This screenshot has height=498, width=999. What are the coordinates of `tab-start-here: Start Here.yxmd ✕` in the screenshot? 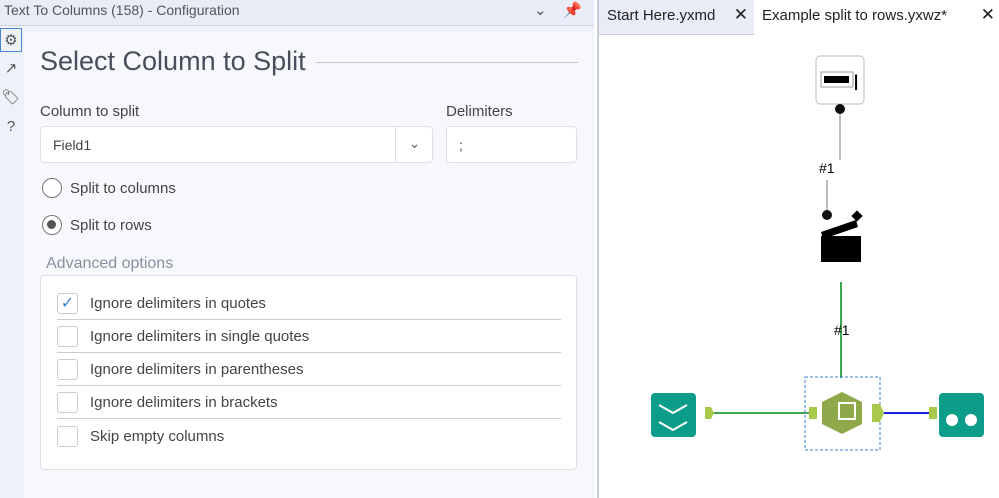 It's located at (676, 17).